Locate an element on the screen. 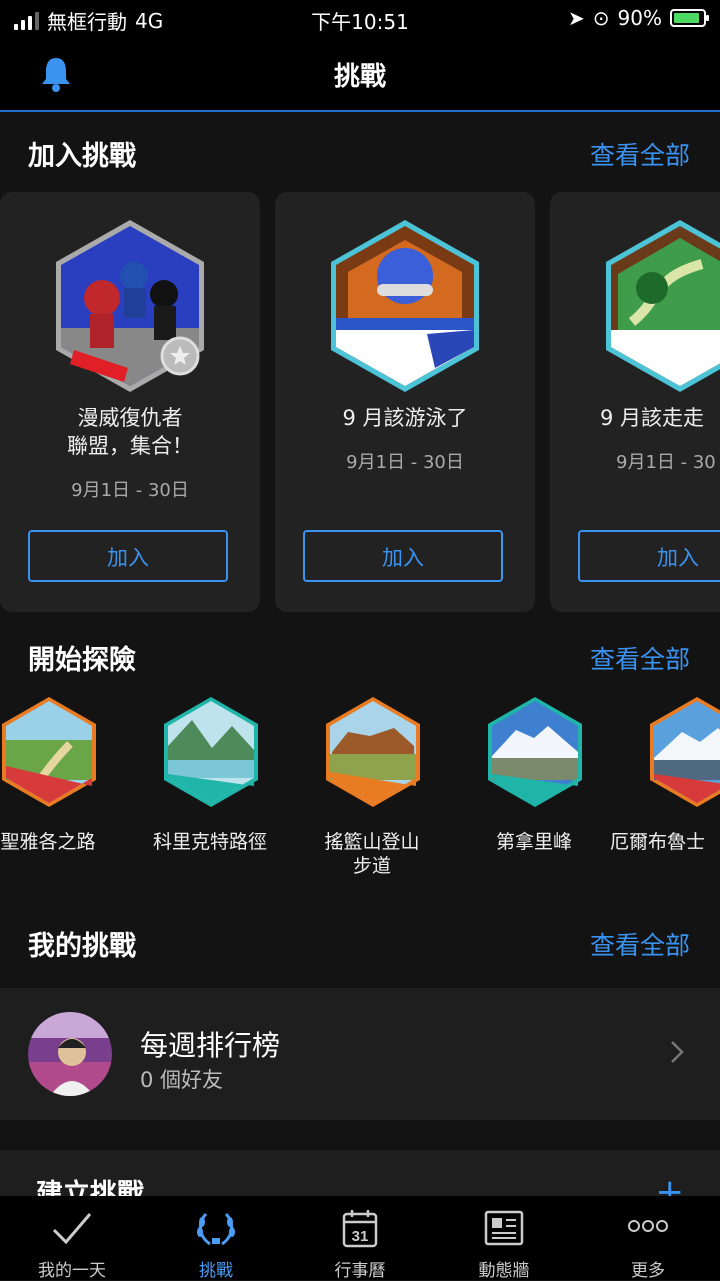  tab-bar: 我的一天 挑戰 31 行事曆 動態牆 更多 is located at coordinates (360, 1238).